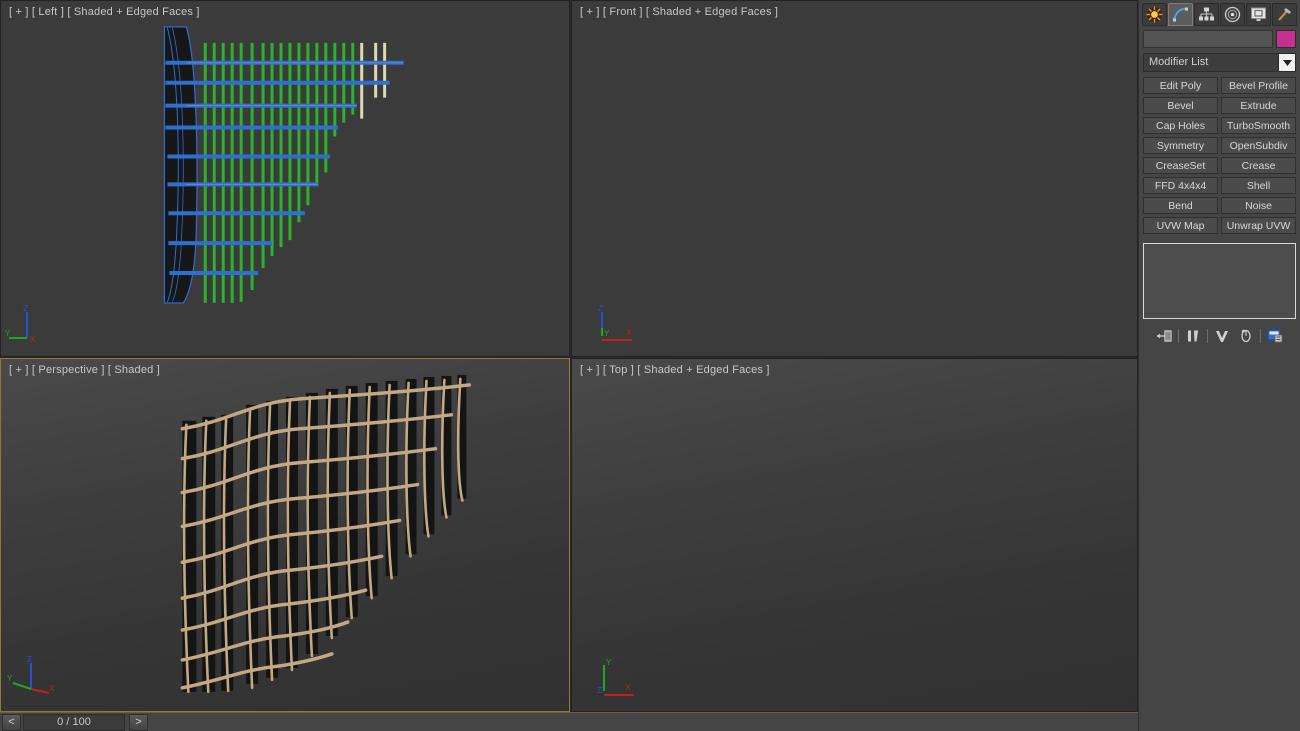  What do you see at coordinates (1258, 145) in the screenshot?
I see `modifier-button-opensubdiv: OpenSubdiv` at bounding box center [1258, 145].